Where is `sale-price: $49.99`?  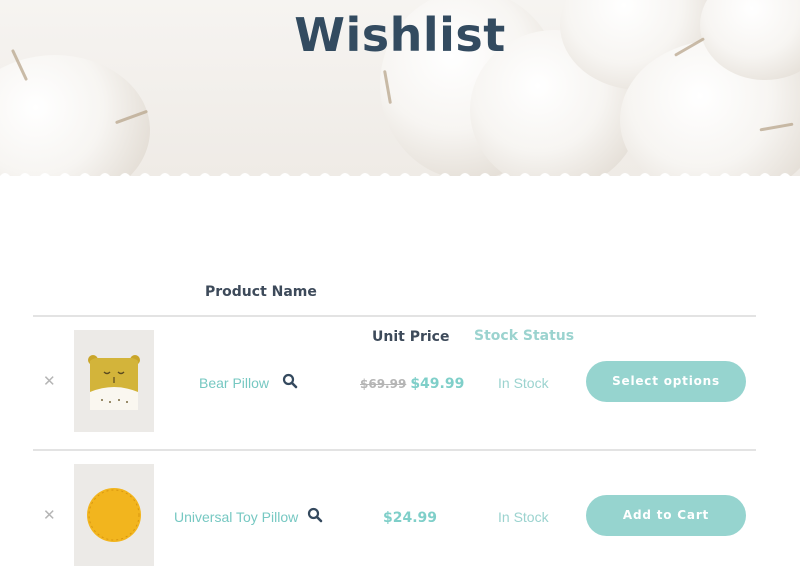
sale-price: $49.99 is located at coordinates (437, 384).